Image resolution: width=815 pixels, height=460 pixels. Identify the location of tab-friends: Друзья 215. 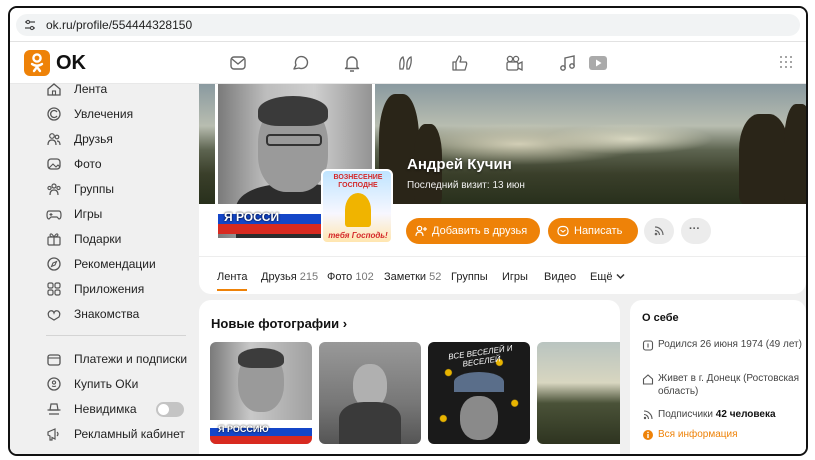
(289, 277).